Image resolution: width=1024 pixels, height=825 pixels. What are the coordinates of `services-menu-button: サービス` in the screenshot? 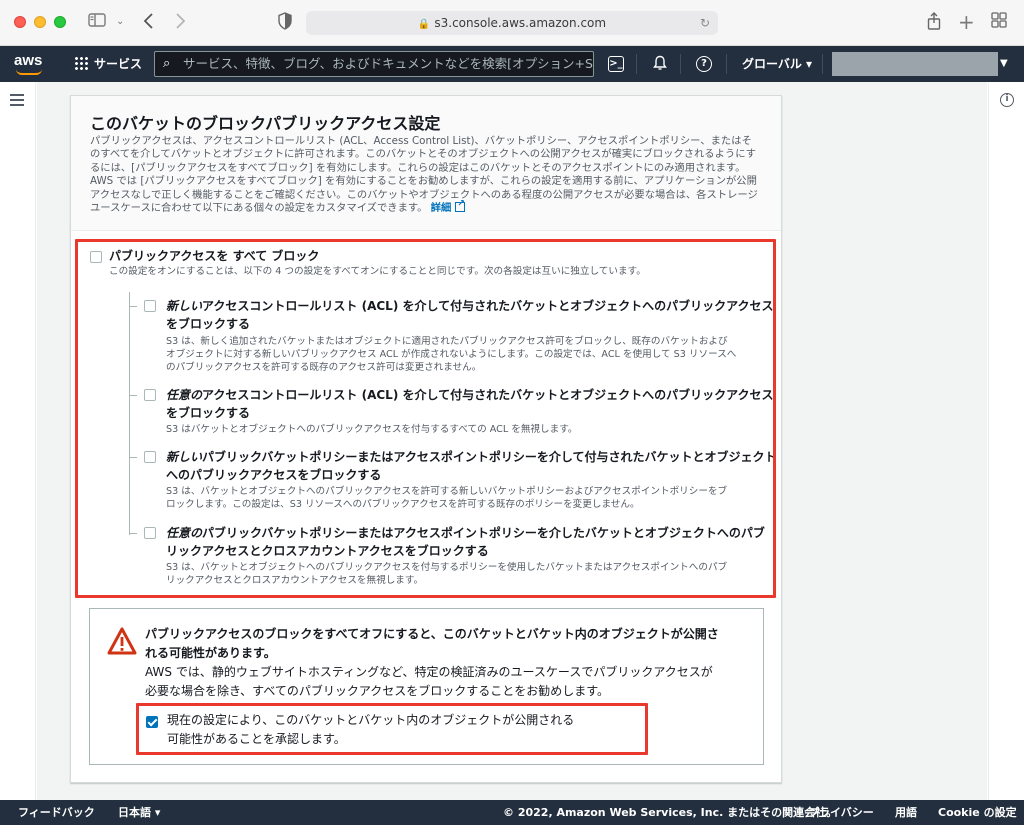 It's located at (108, 64).